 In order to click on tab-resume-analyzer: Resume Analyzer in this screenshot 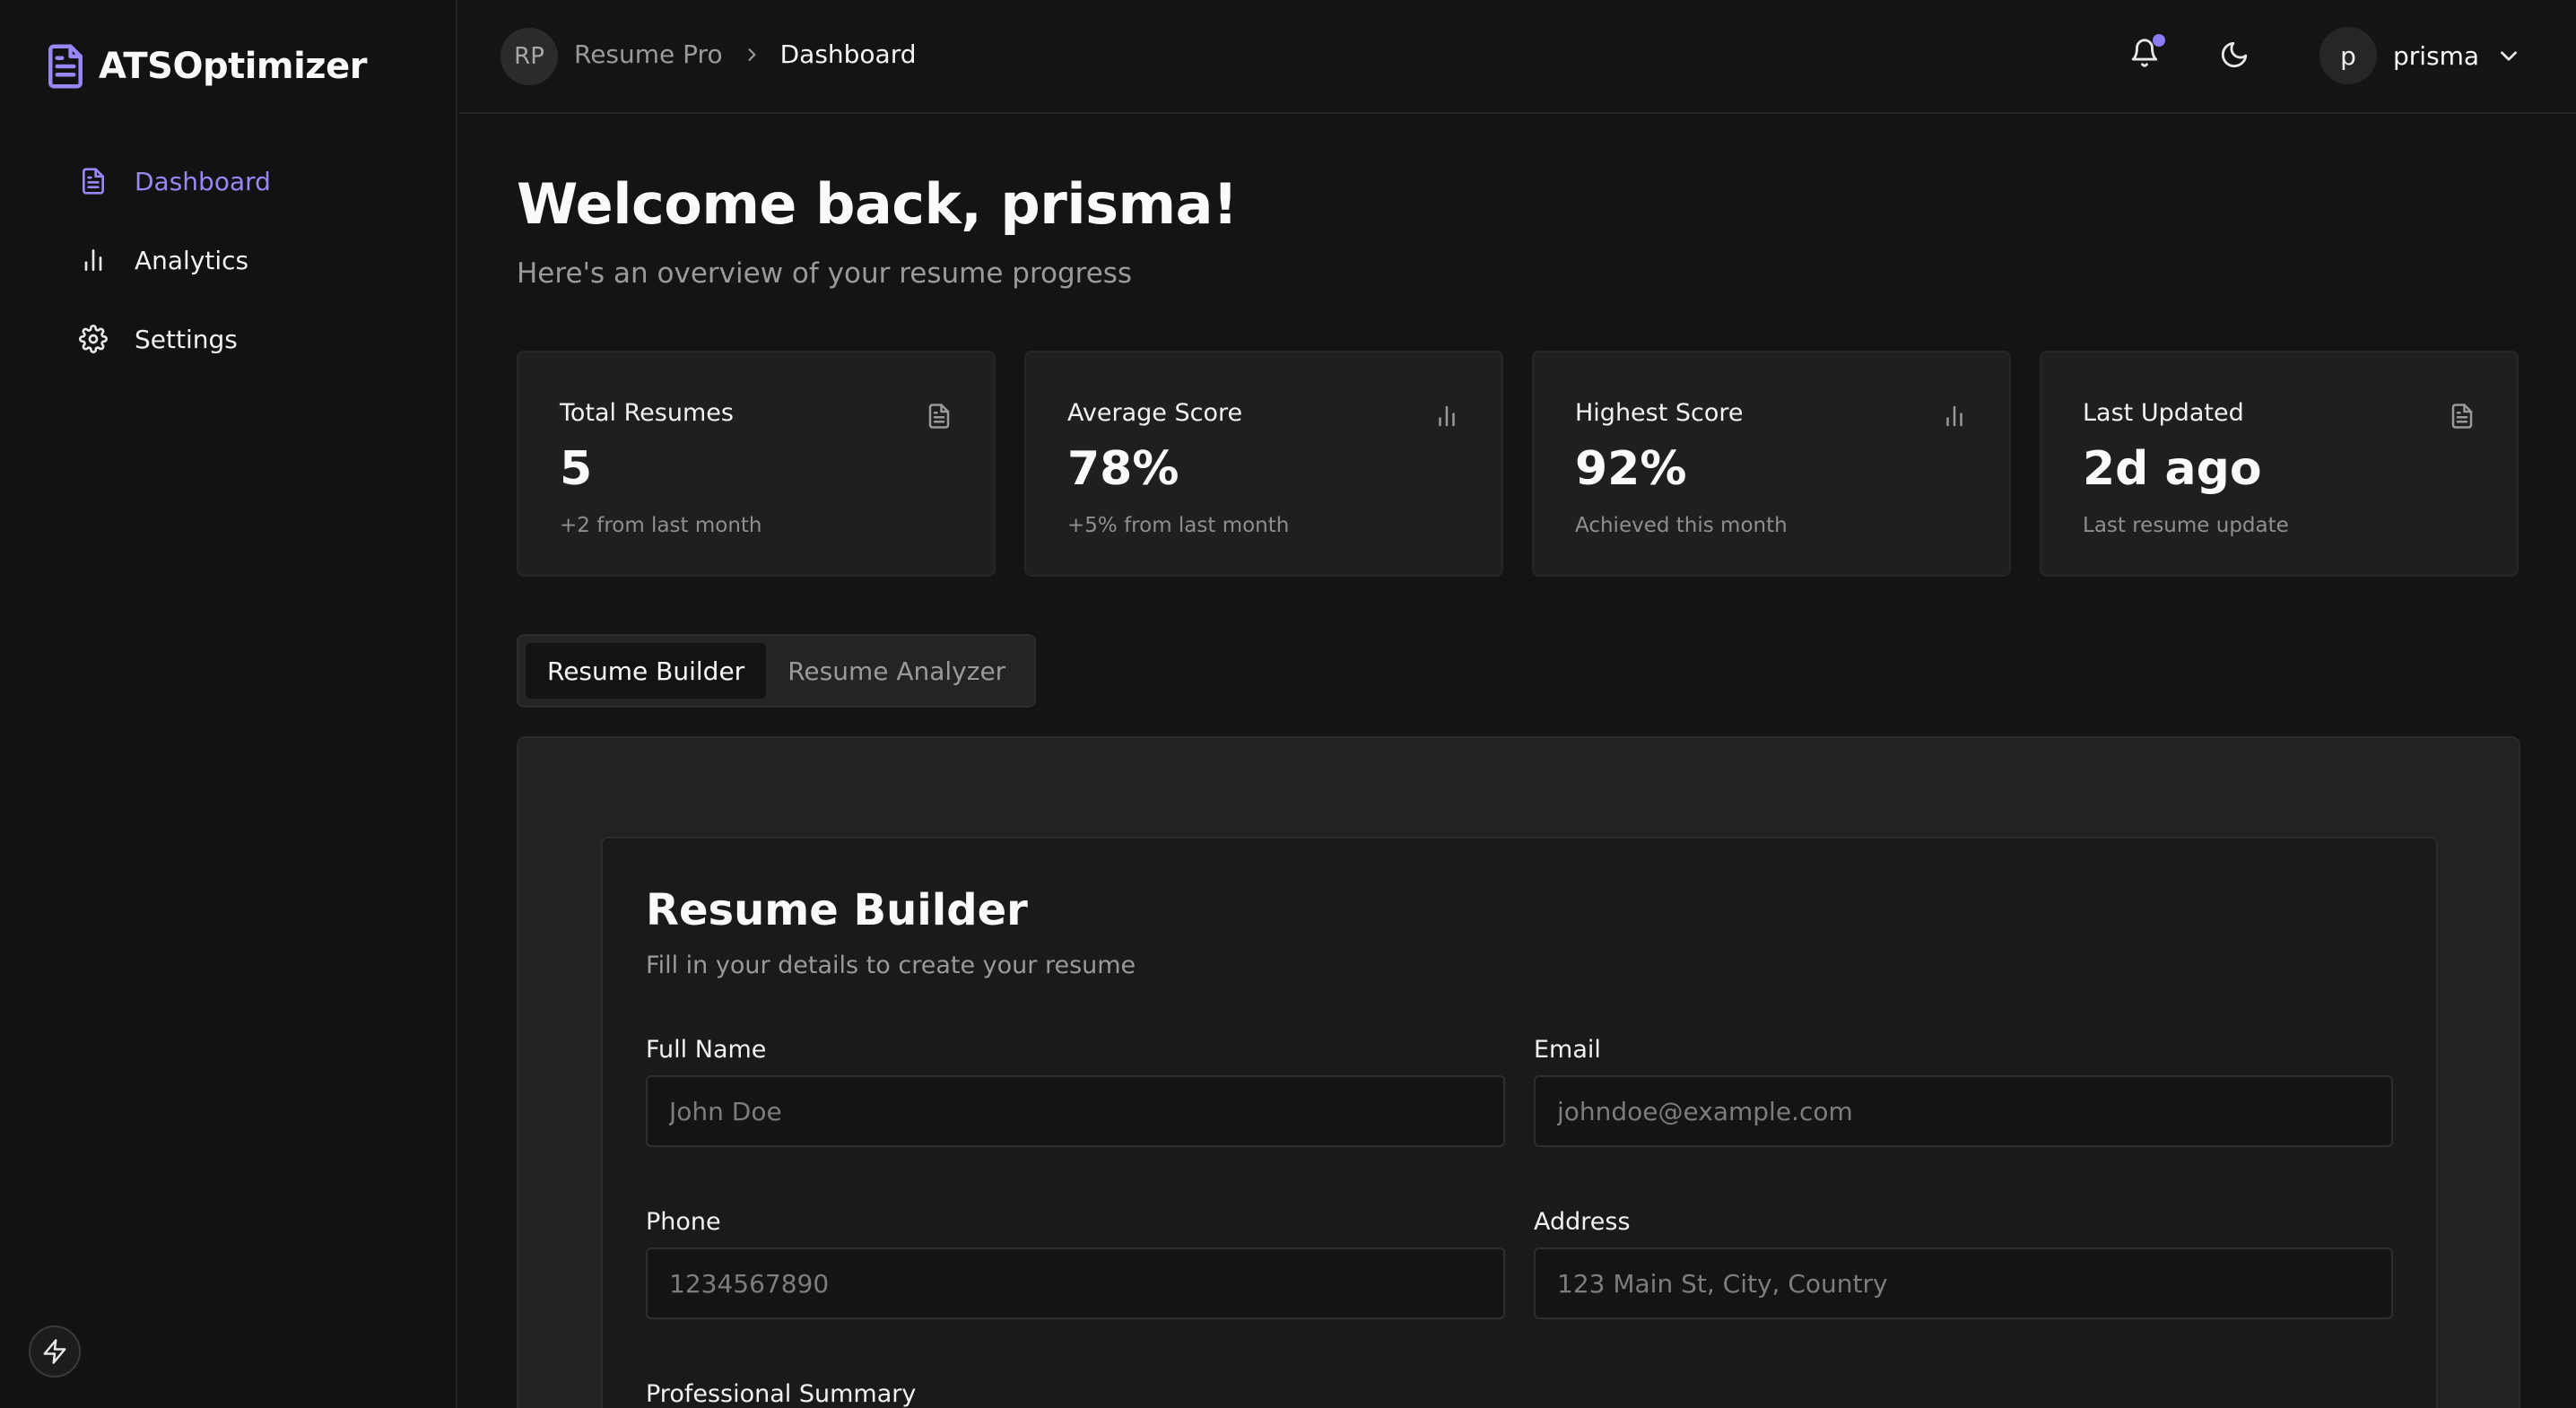, I will do `click(896, 671)`.